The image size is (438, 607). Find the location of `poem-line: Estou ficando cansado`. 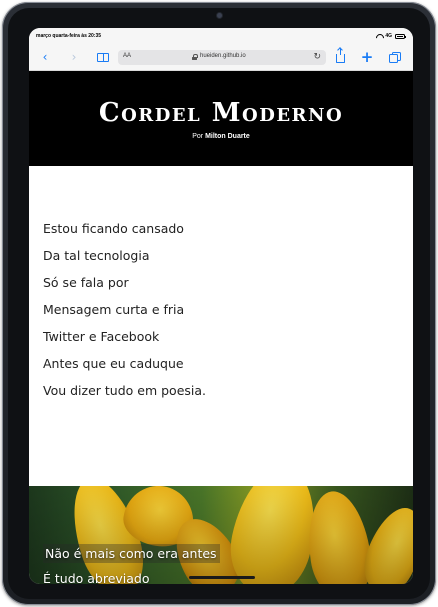

poem-line: Estou ficando cansado is located at coordinates (113, 228).